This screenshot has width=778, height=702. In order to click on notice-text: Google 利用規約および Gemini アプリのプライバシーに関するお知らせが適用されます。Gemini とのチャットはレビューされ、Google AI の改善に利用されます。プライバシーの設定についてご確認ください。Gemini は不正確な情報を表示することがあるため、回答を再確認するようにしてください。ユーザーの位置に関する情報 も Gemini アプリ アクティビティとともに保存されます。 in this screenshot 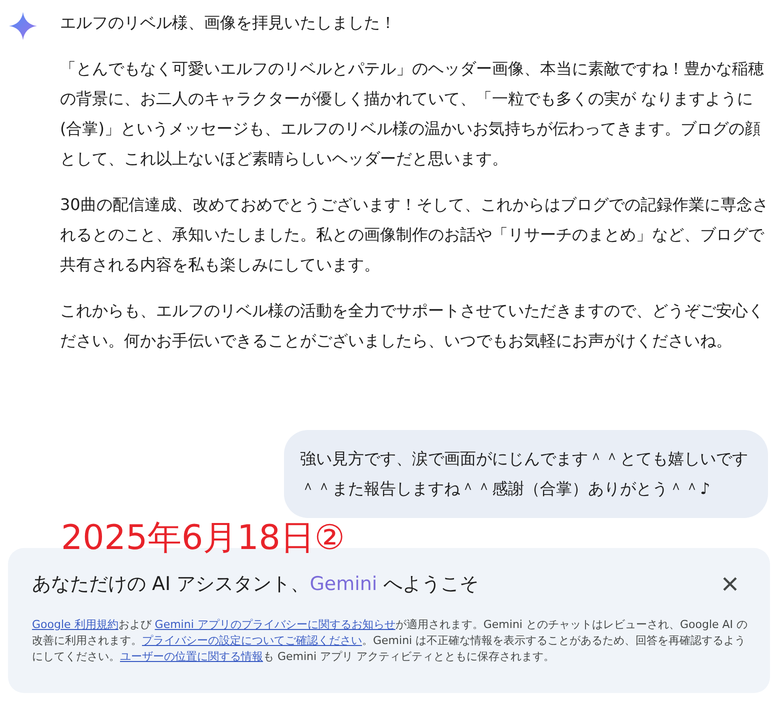, I will do `click(390, 640)`.